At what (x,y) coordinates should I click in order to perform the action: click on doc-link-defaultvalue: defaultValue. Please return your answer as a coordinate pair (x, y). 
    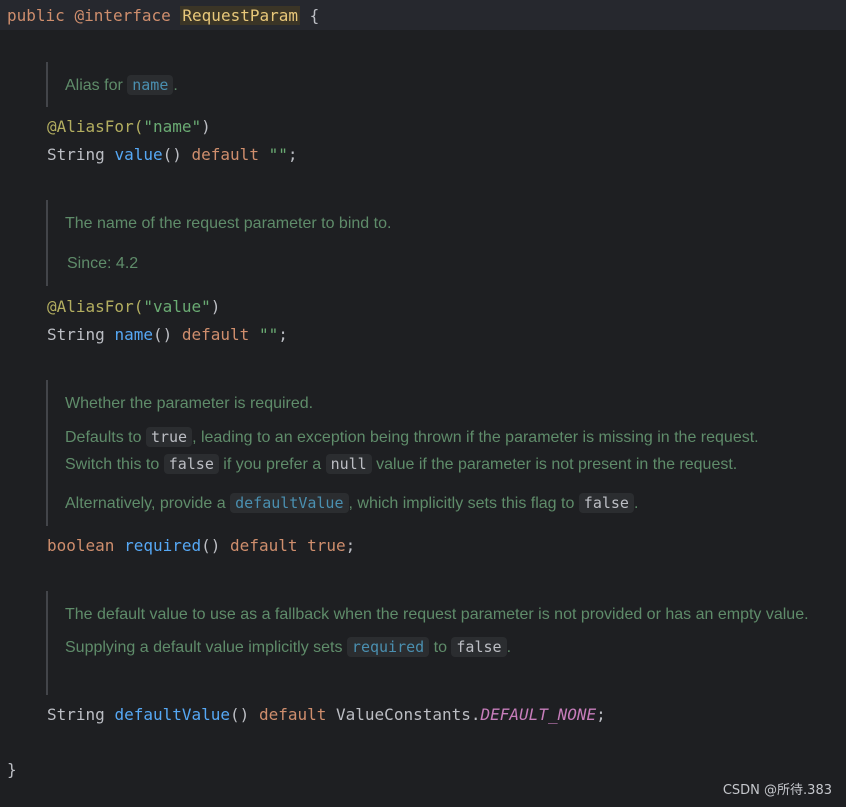
    Looking at the image, I should click on (289, 503).